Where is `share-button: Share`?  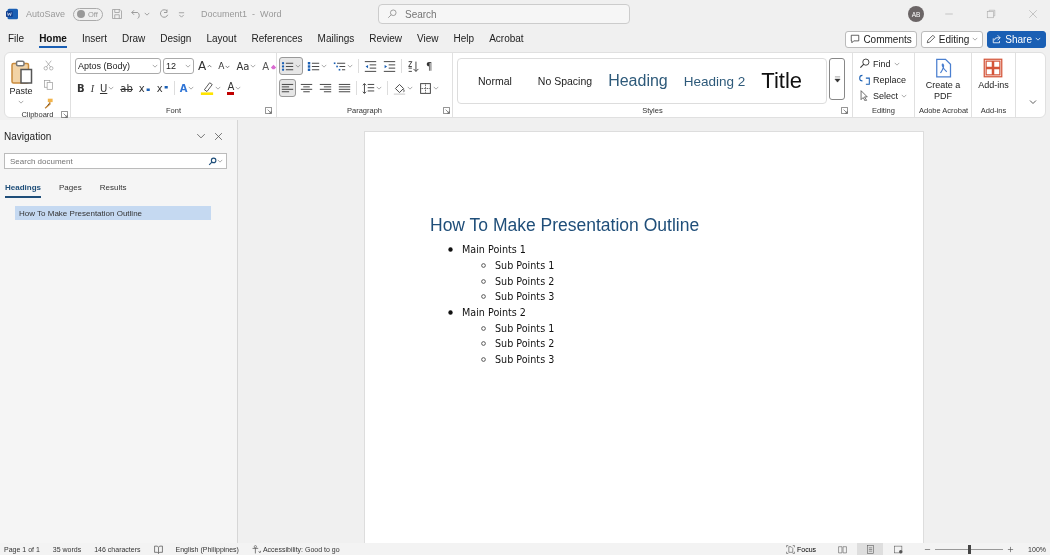
share-button: Share is located at coordinates (1016, 39).